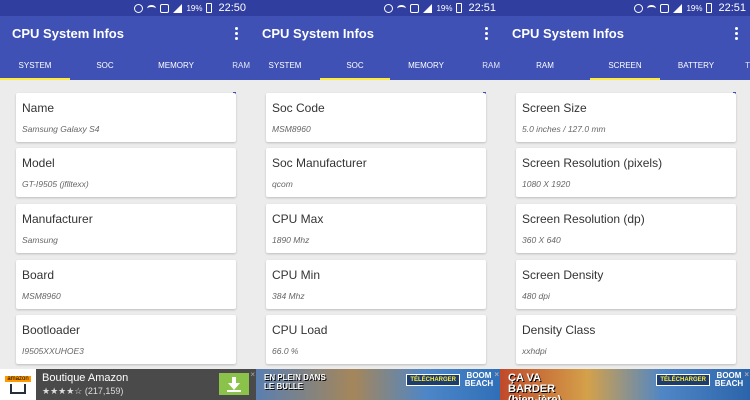 The image size is (750, 400). Describe the element at coordinates (375, 8) in the screenshot. I see `status-bar: 19% 22:51` at that location.